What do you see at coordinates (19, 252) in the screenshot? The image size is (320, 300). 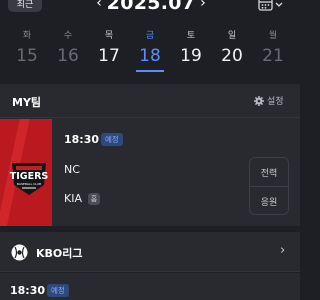 I see `baseball-icon` at bounding box center [19, 252].